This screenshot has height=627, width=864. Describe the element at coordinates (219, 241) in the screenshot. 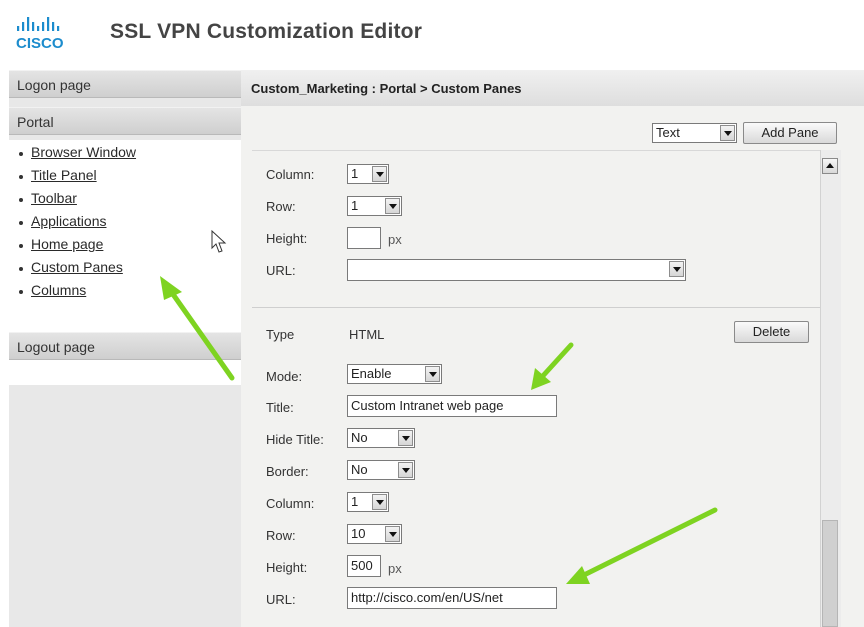

I see `mouse-cursor-icon` at that location.